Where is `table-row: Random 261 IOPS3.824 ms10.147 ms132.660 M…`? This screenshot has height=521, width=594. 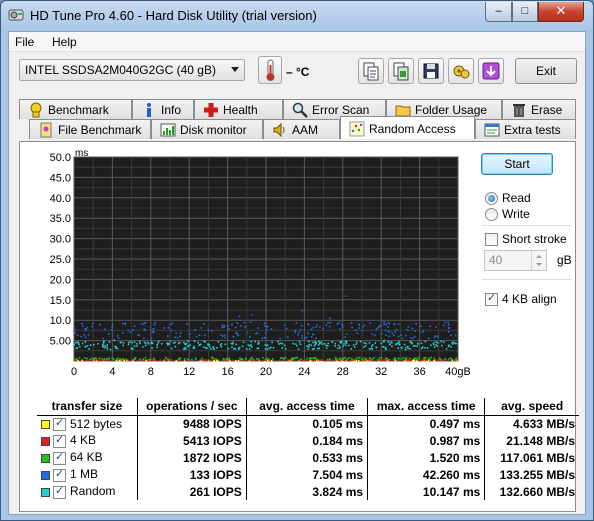 table-row: Random 261 IOPS3.824 ms10.147 ms132.660 M… is located at coordinates (308, 491).